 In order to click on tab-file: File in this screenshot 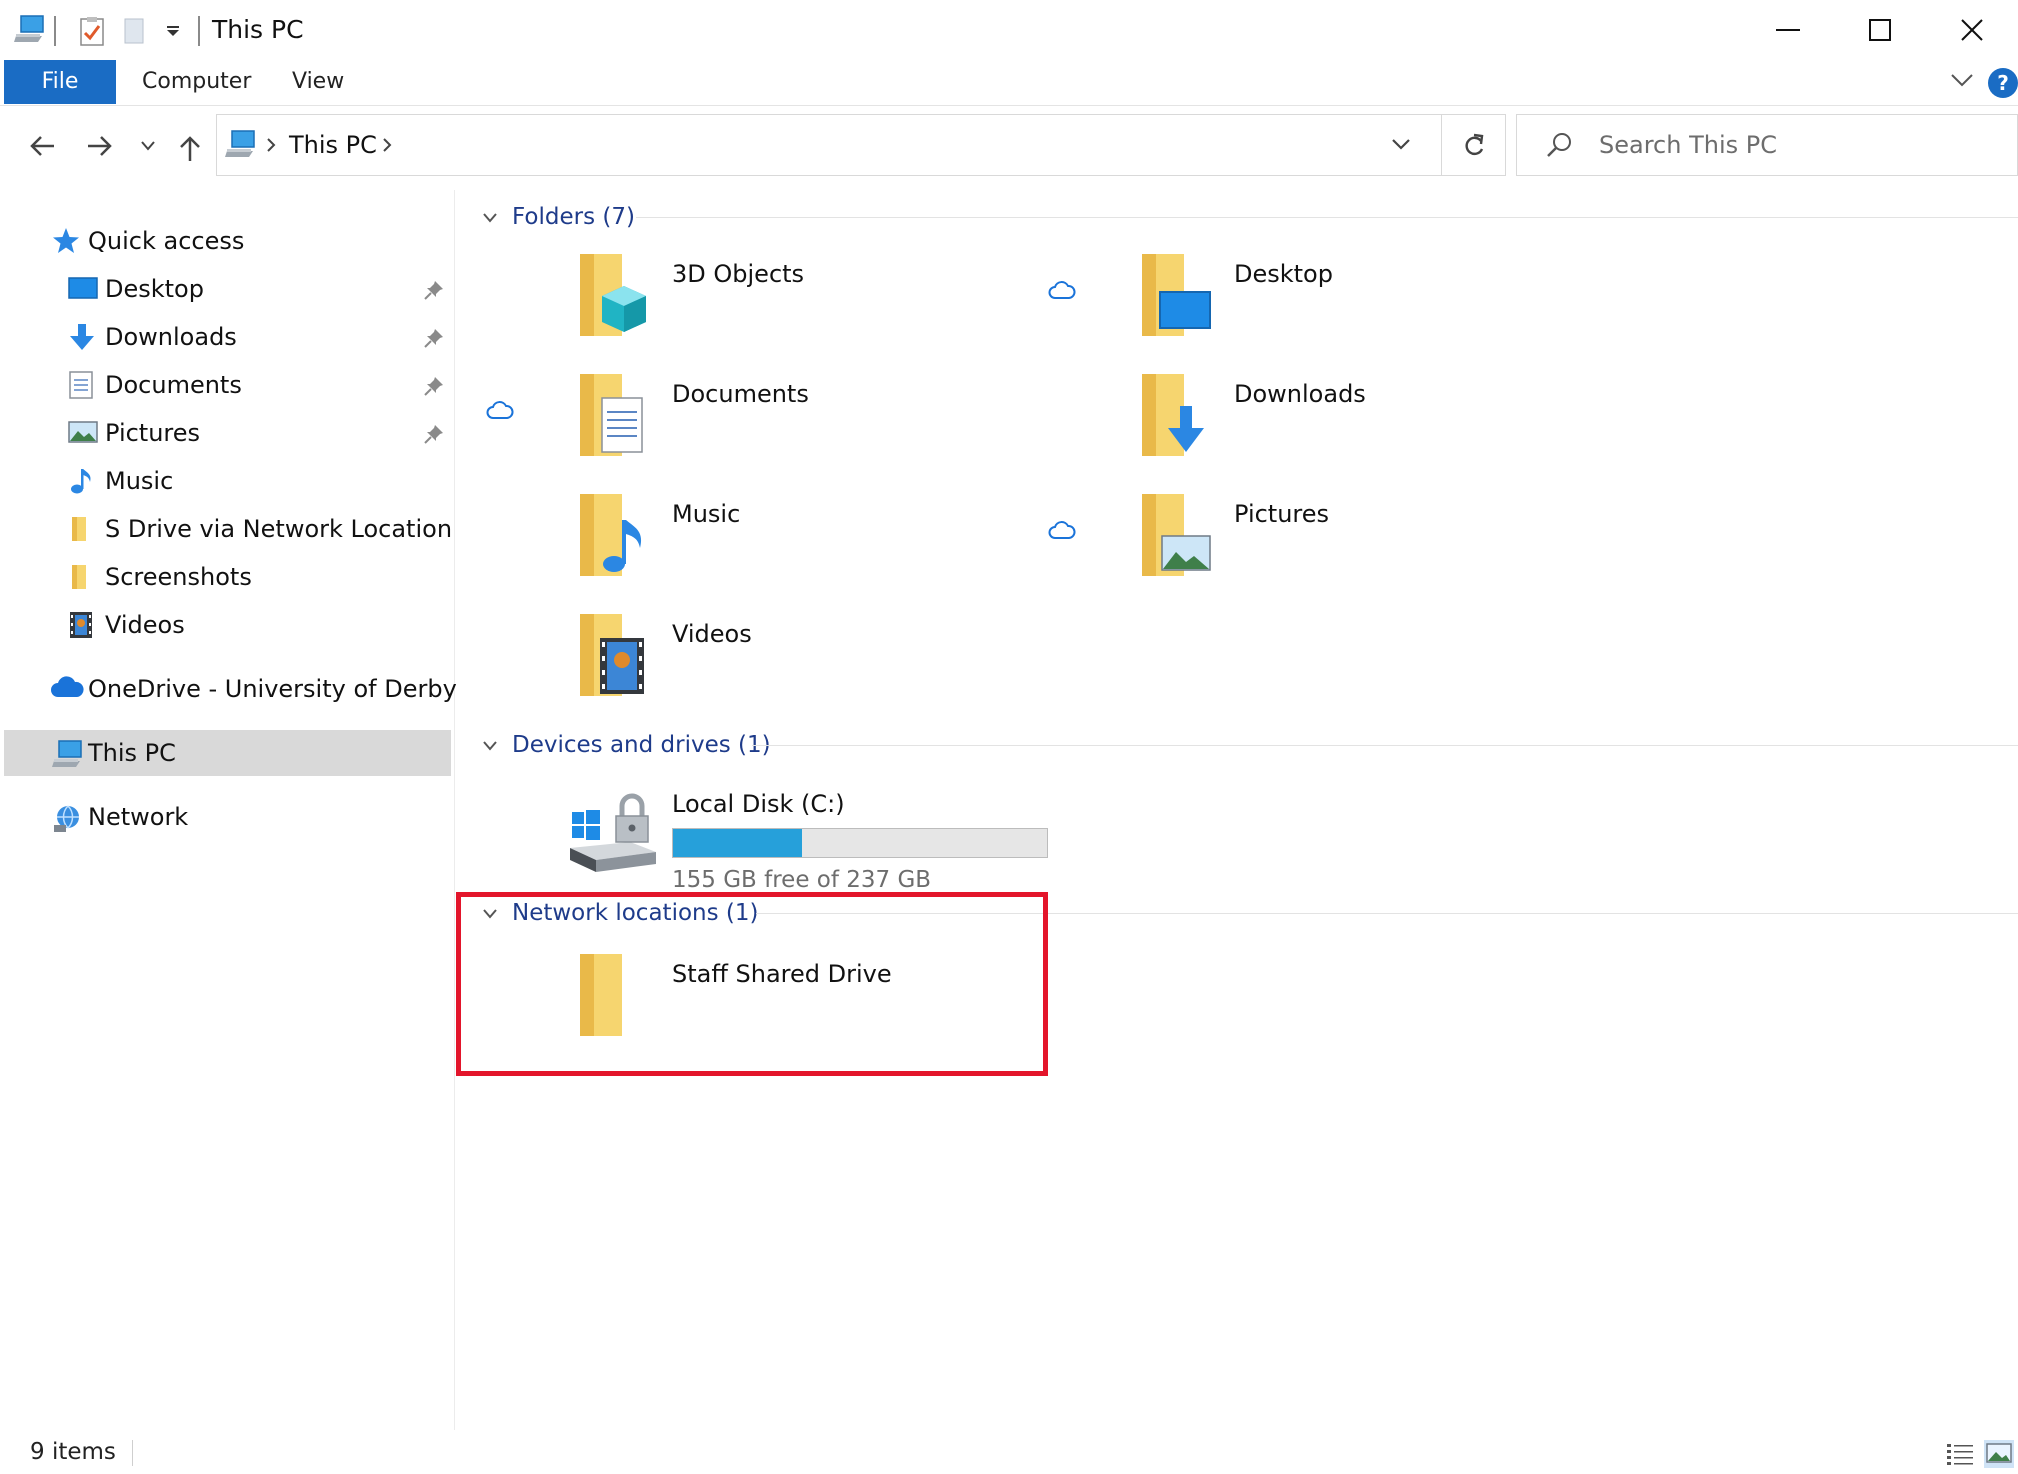, I will do `click(60, 82)`.